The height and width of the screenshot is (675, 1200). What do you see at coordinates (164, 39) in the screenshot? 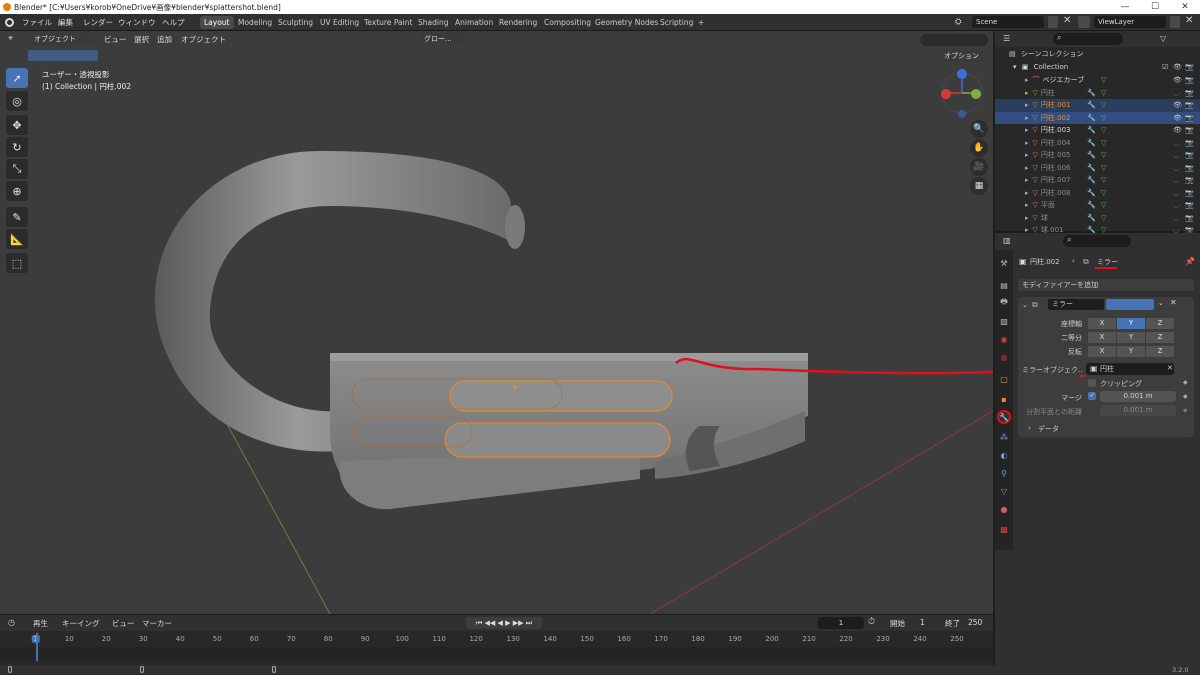
I see `vp-menu-add: 追加` at bounding box center [164, 39].